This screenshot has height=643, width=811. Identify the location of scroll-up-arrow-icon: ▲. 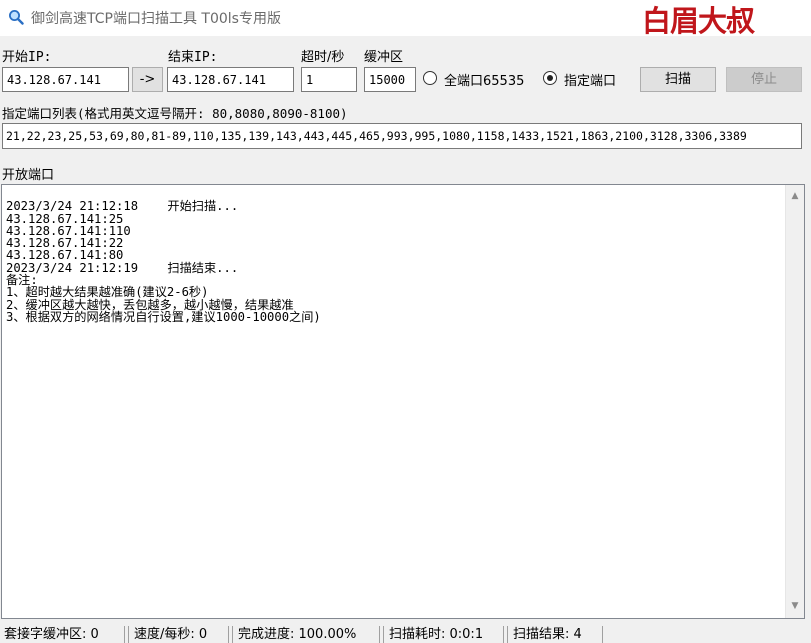
(795, 196).